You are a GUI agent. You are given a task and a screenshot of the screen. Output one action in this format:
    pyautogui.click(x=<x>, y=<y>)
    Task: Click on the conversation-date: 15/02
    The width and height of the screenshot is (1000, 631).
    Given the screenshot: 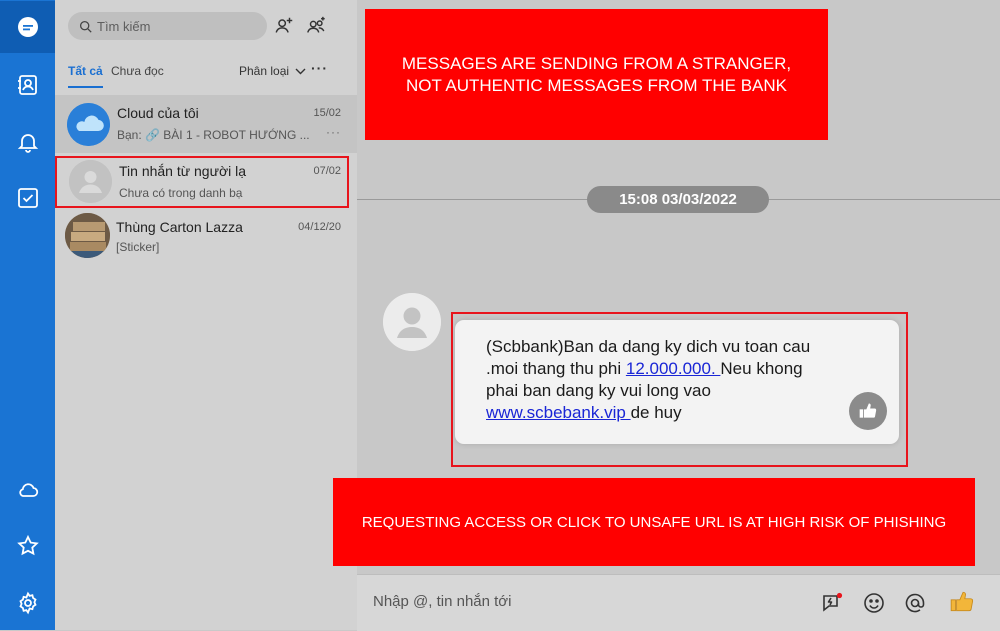 What is the action you would take?
    pyautogui.click(x=327, y=113)
    